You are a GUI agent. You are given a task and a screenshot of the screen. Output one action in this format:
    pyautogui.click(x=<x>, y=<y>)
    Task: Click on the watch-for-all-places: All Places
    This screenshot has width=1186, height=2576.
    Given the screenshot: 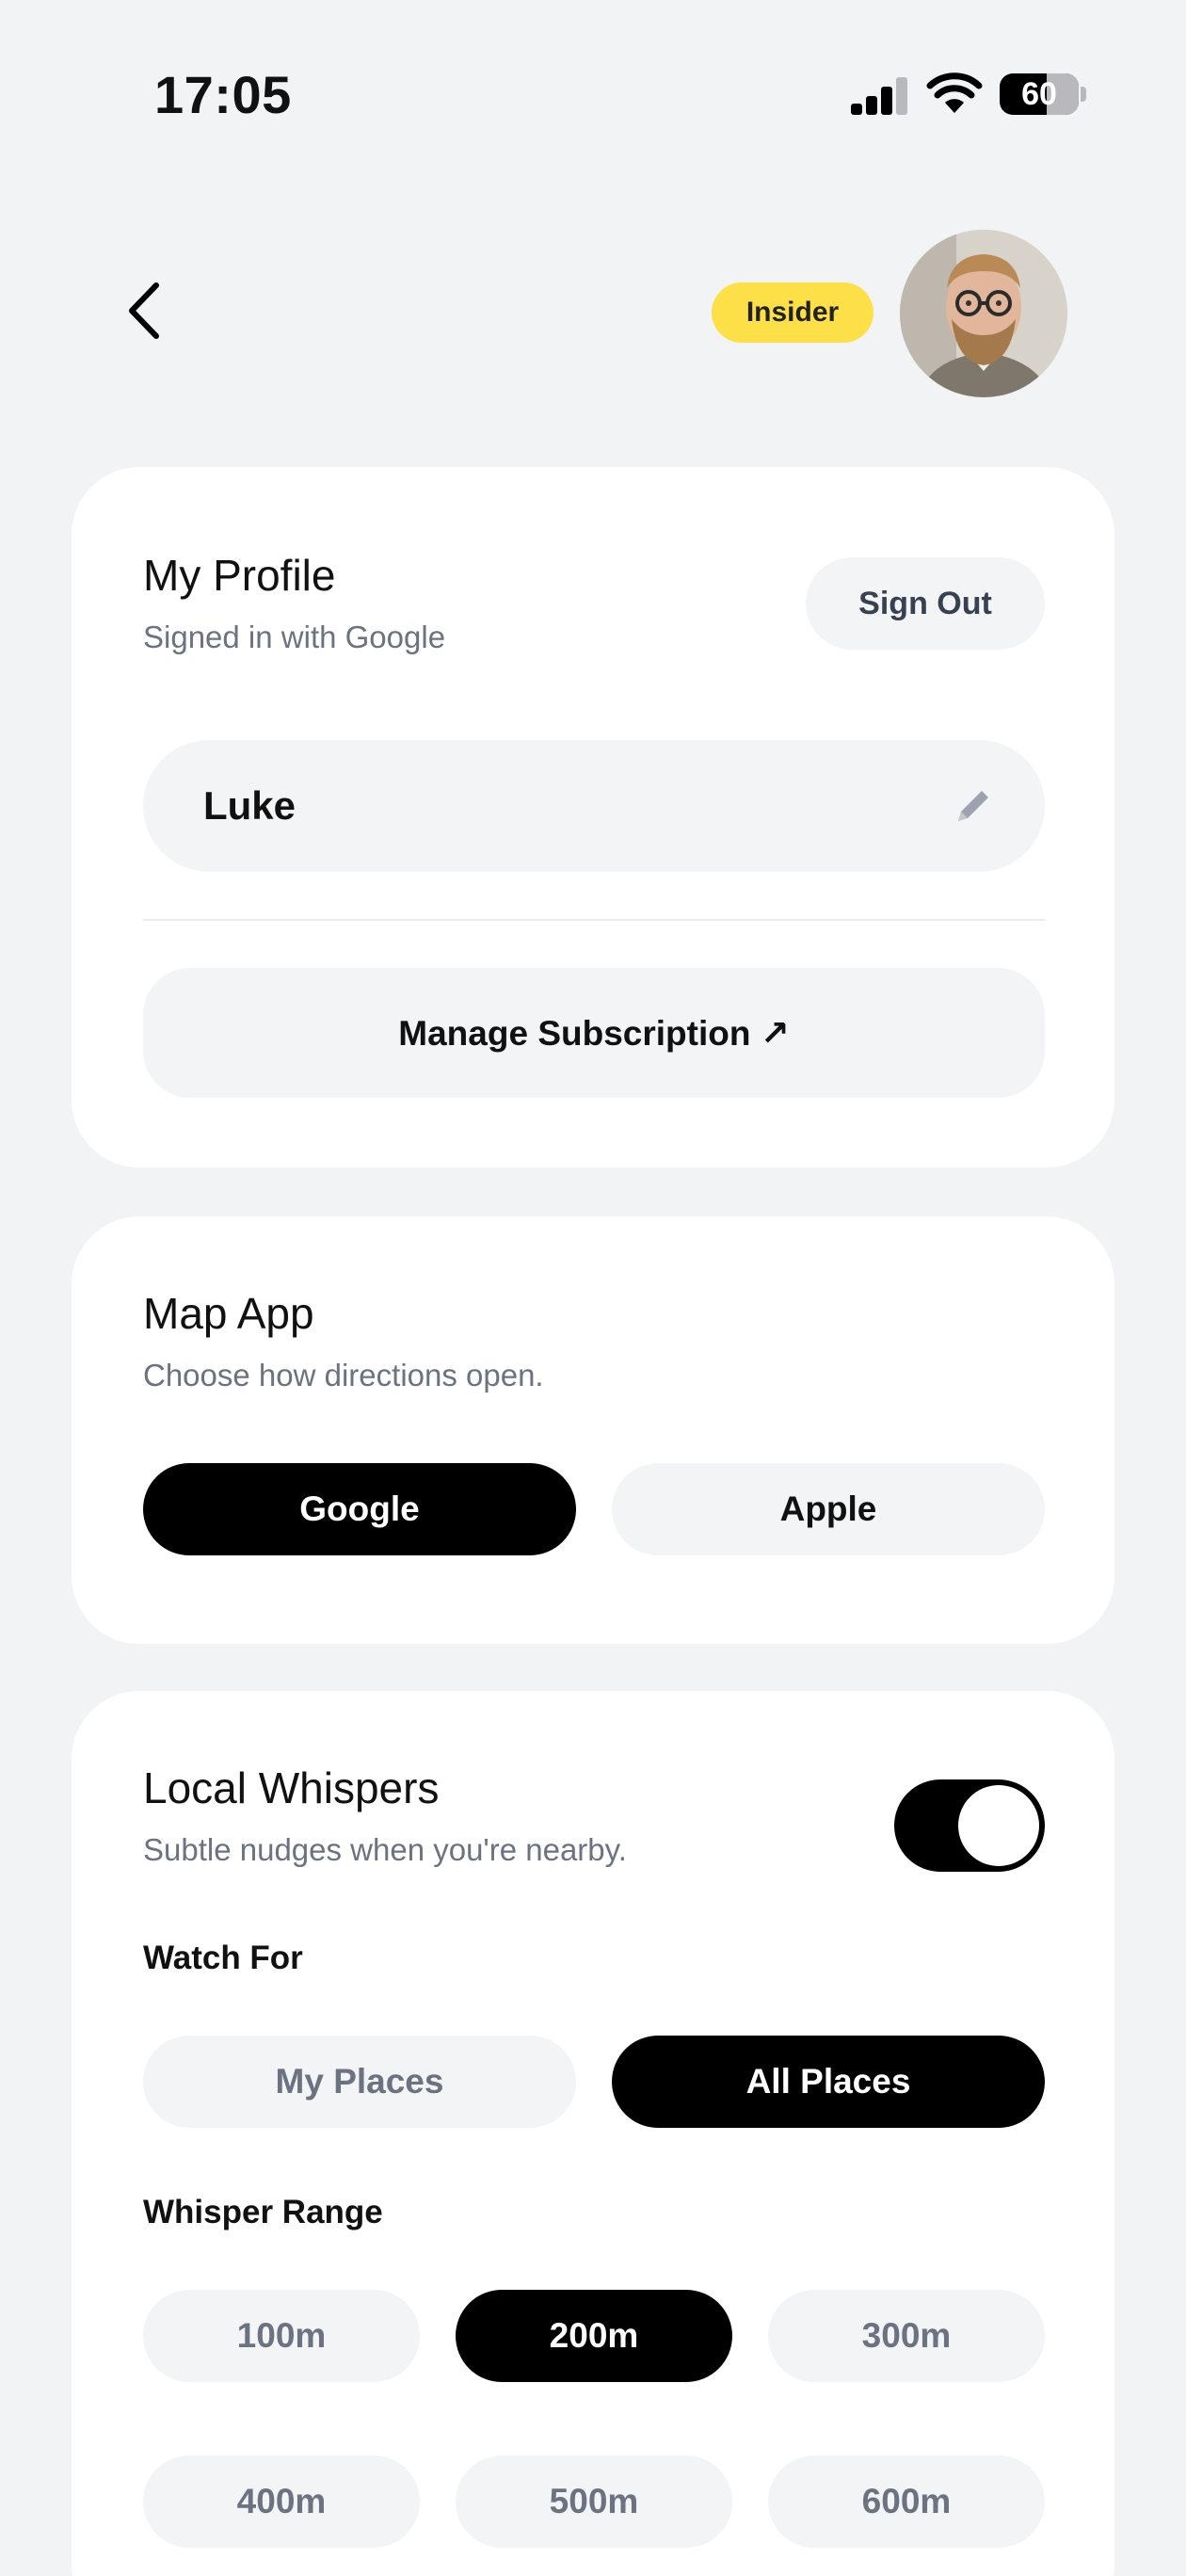 What is the action you would take?
    pyautogui.click(x=828, y=2082)
    